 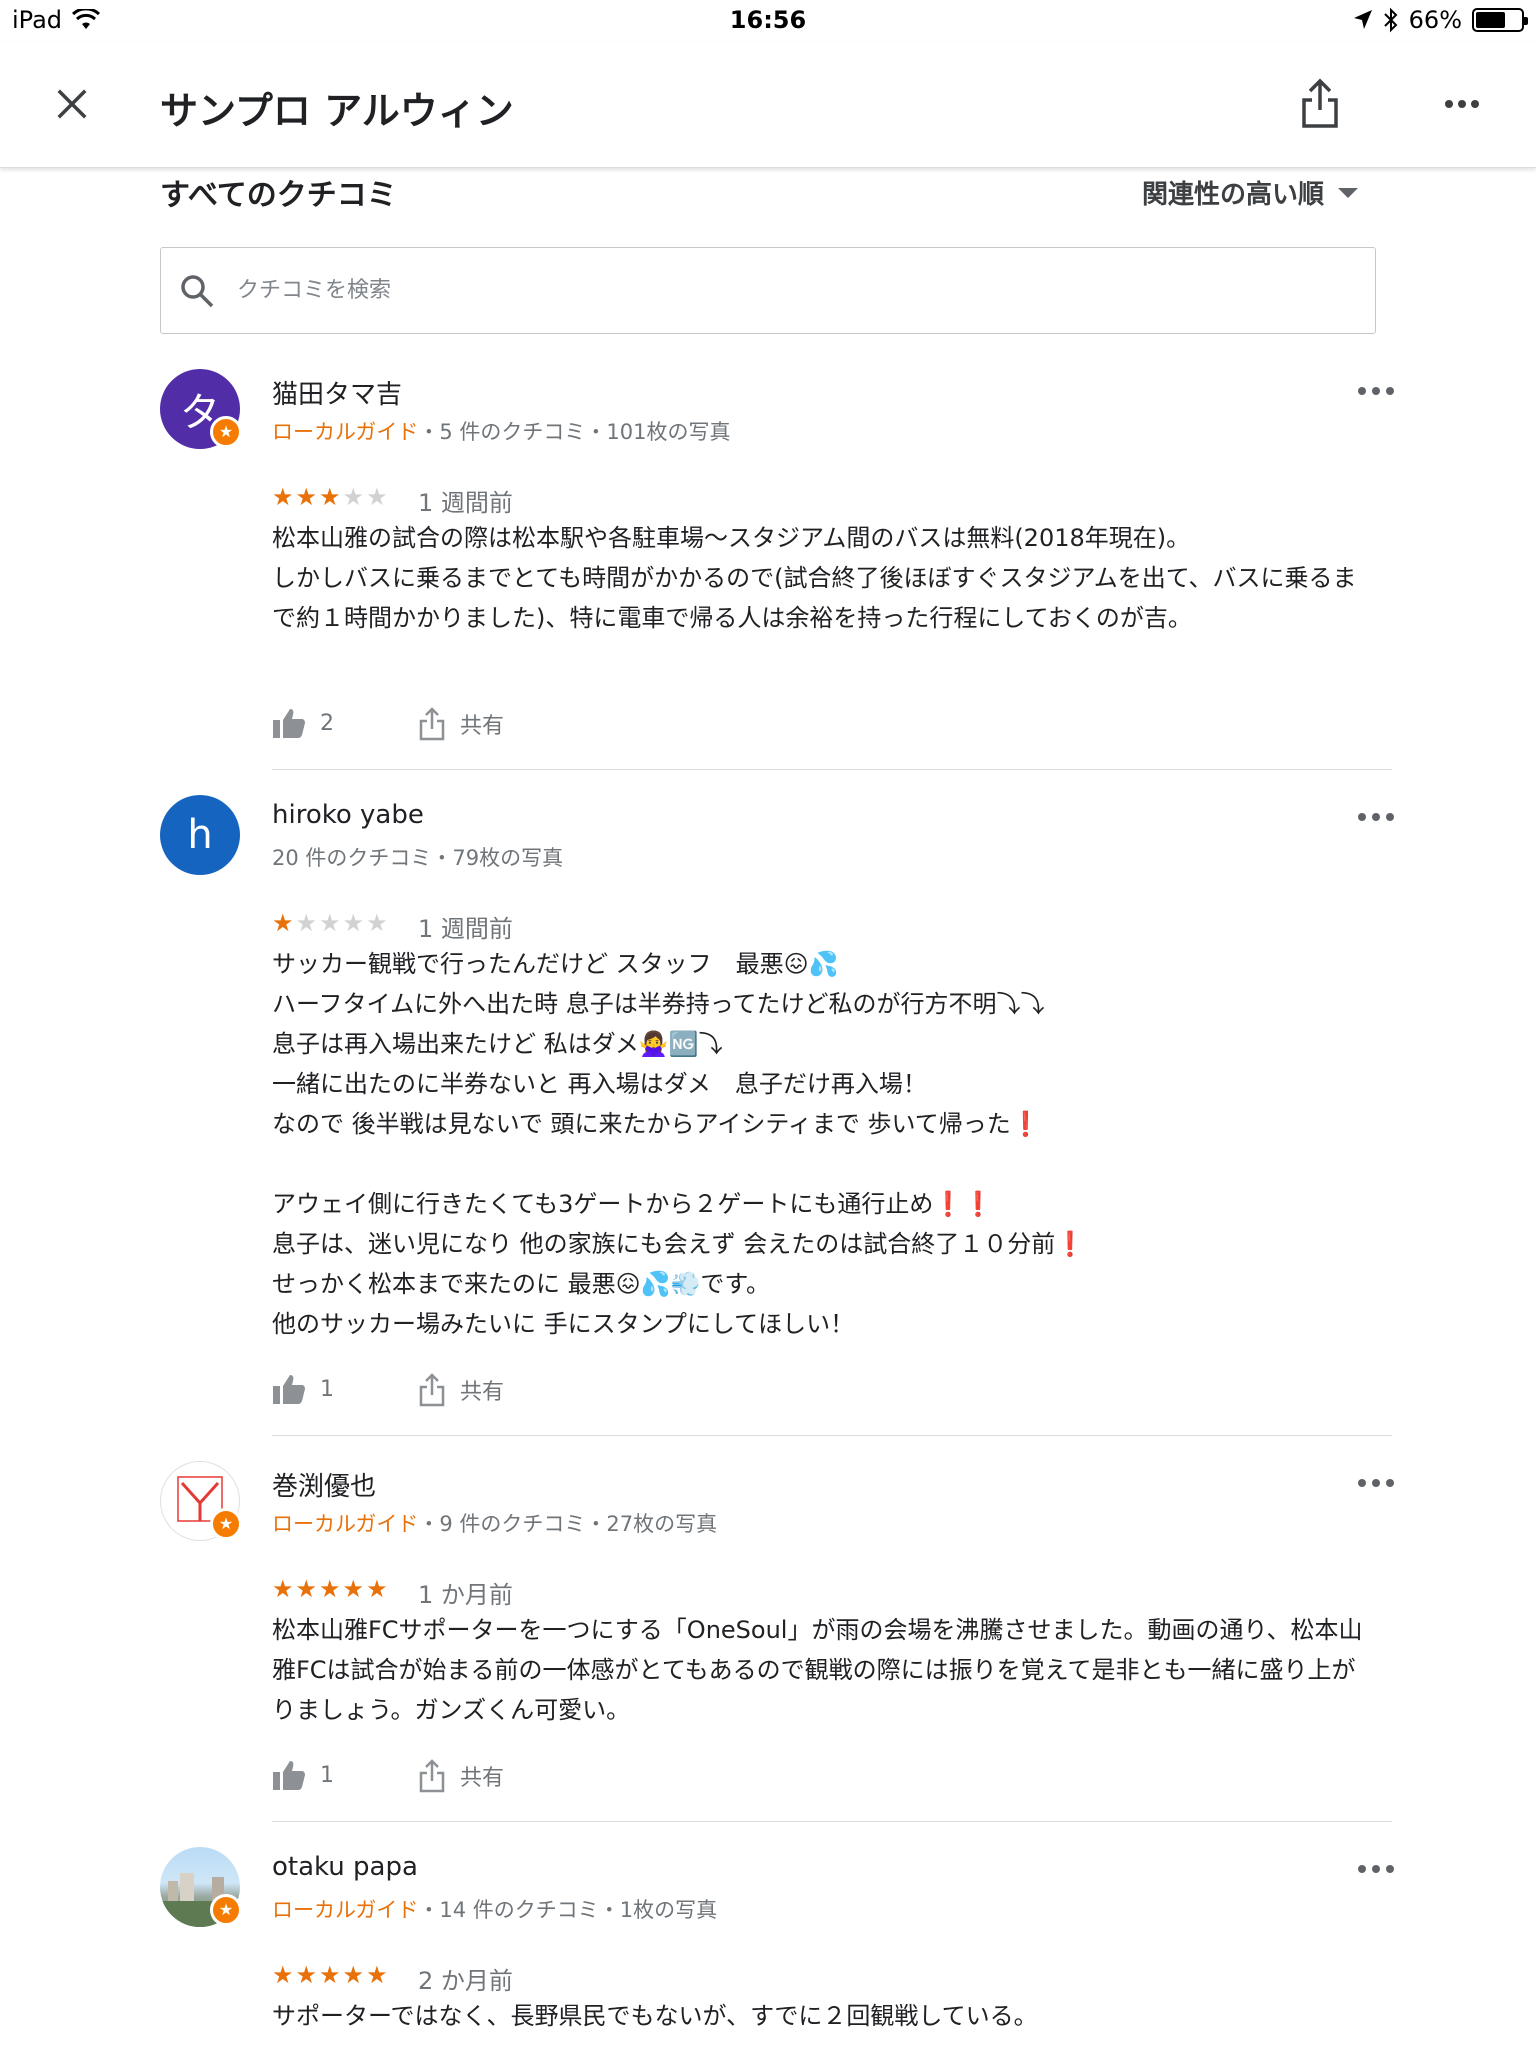 I want to click on close-icon, so click(x=72, y=104).